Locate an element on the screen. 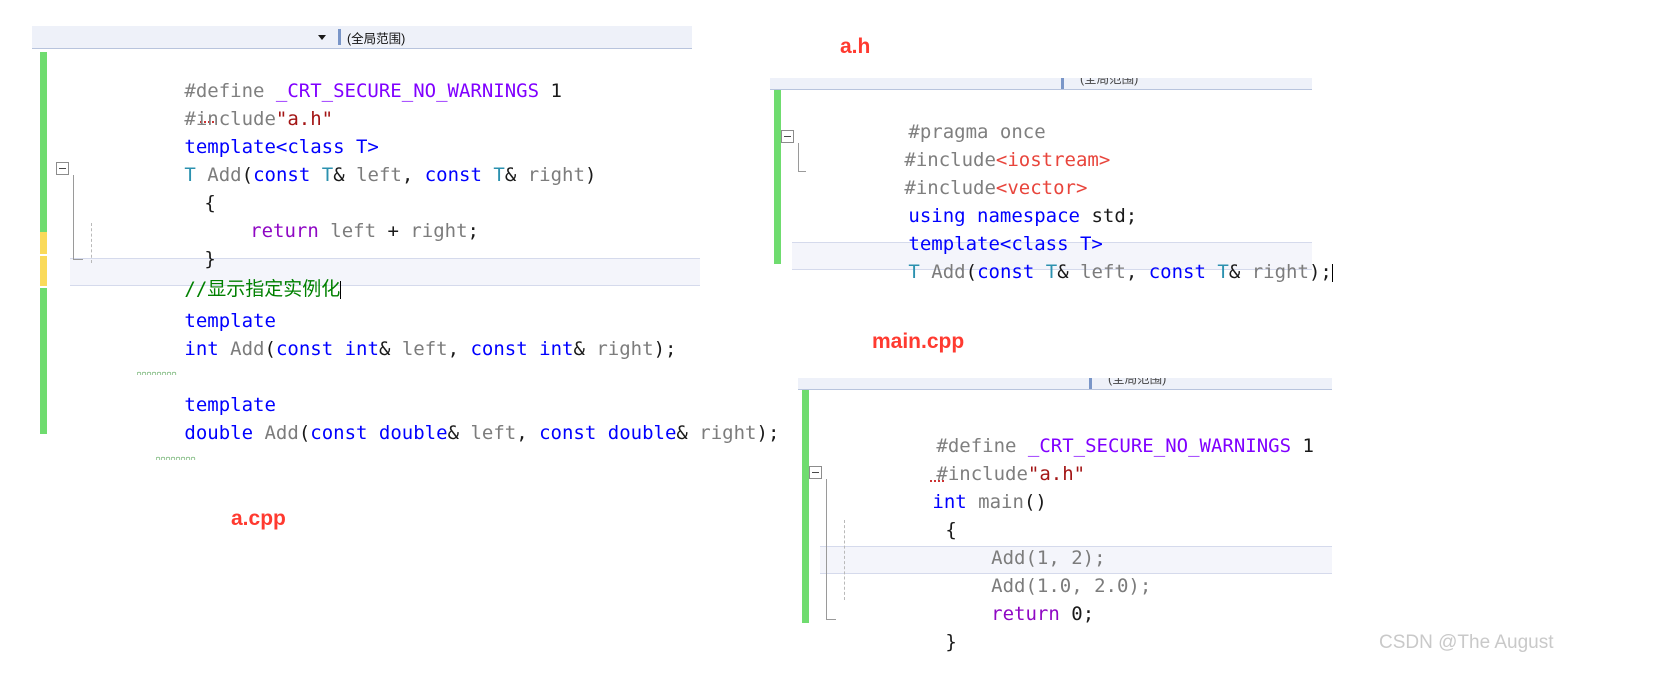 Image resolution: width=1655 pixels, height=699 pixels. ah-change-gutter is located at coordinates (777, 177).